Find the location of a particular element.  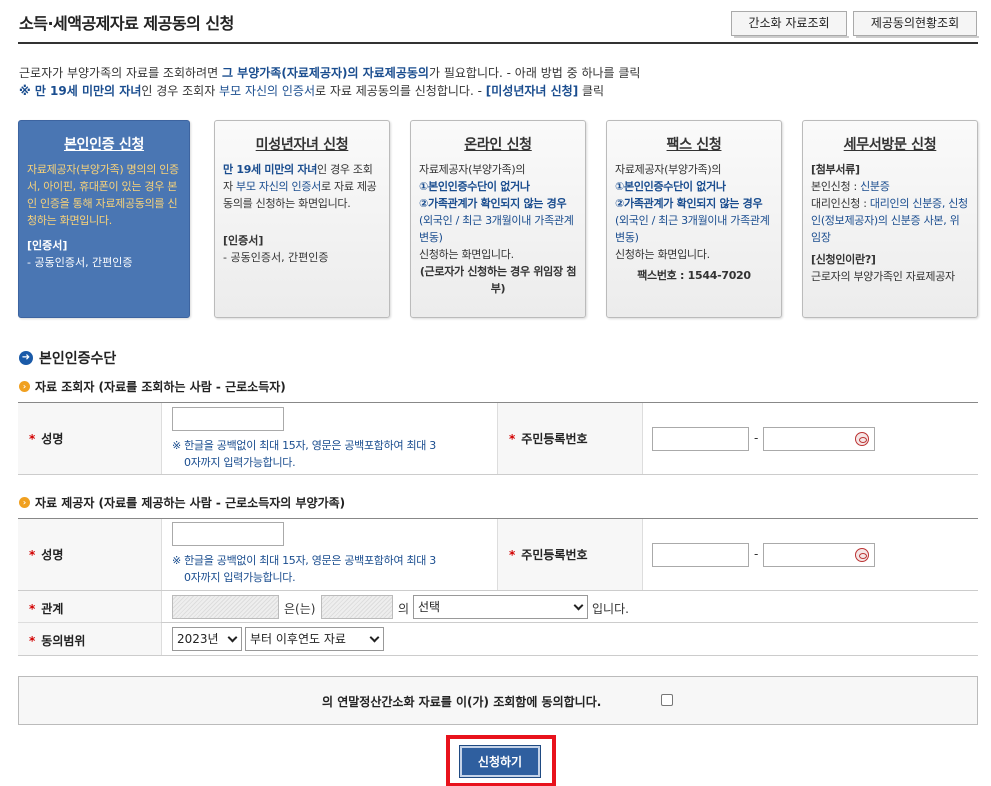

self-auth-cert-text: - 공동인증서, 간편인증 is located at coordinates (80, 262).